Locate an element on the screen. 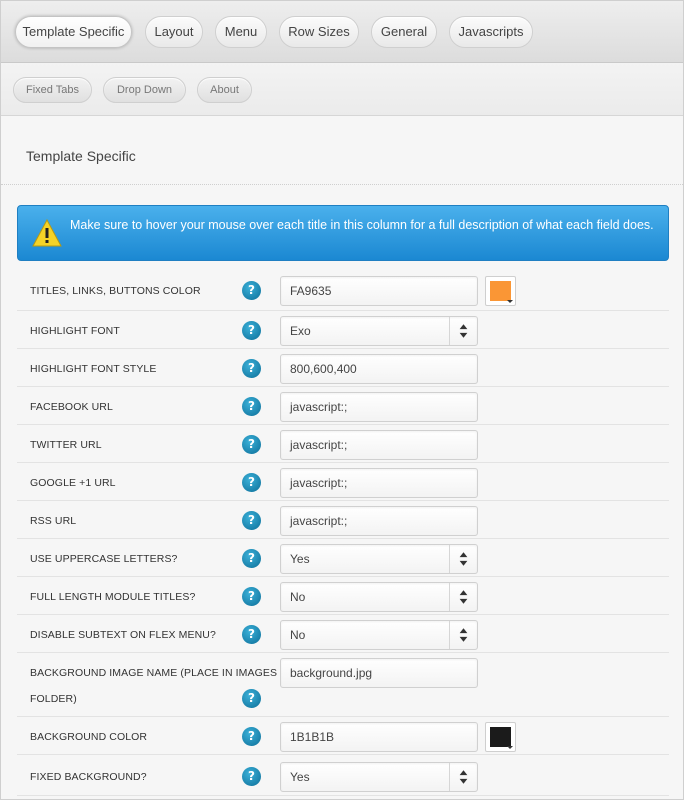 Image resolution: width=684 pixels, height=800 pixels. label-highlight-font: HIGHLIGHT FONT is located at coordinates (75, 331).